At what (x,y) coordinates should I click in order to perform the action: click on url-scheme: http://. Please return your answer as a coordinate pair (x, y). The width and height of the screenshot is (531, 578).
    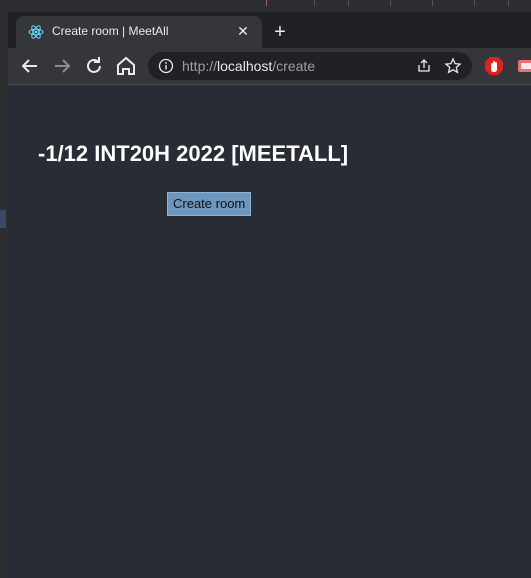
    Looking at the image, I should click on (200, 66).